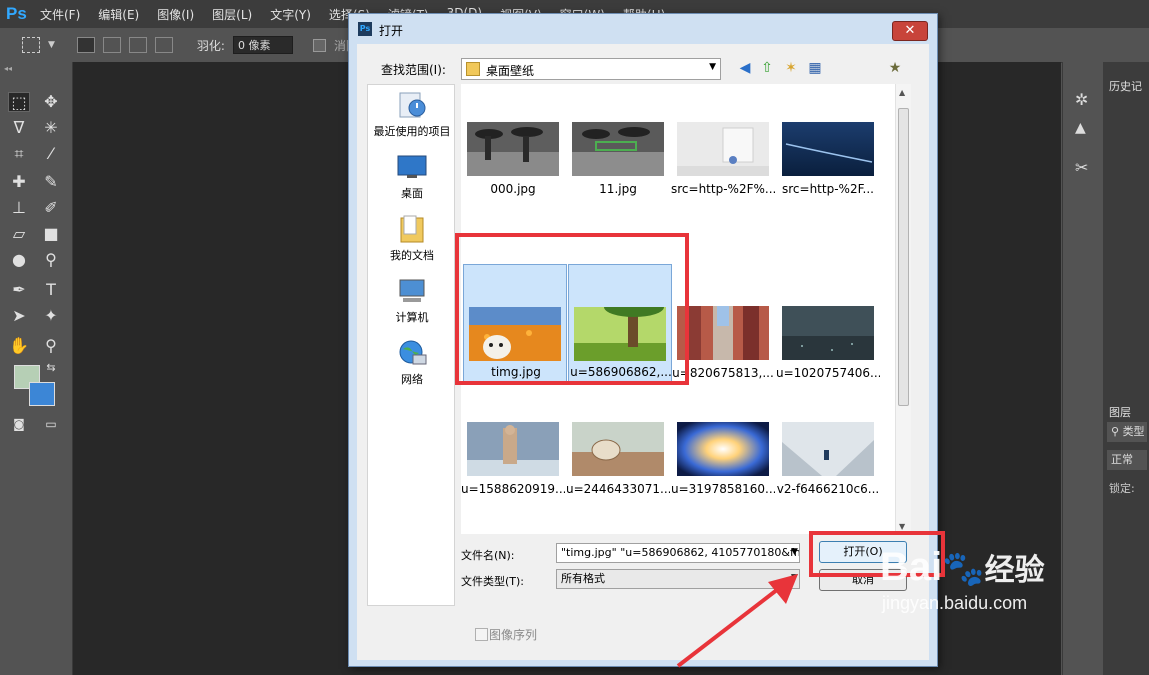  What do you see at coordinates (1133, 431) in the screenshot?
I see `layer-filter-label: 类型` at bounding box center [1133, 431].